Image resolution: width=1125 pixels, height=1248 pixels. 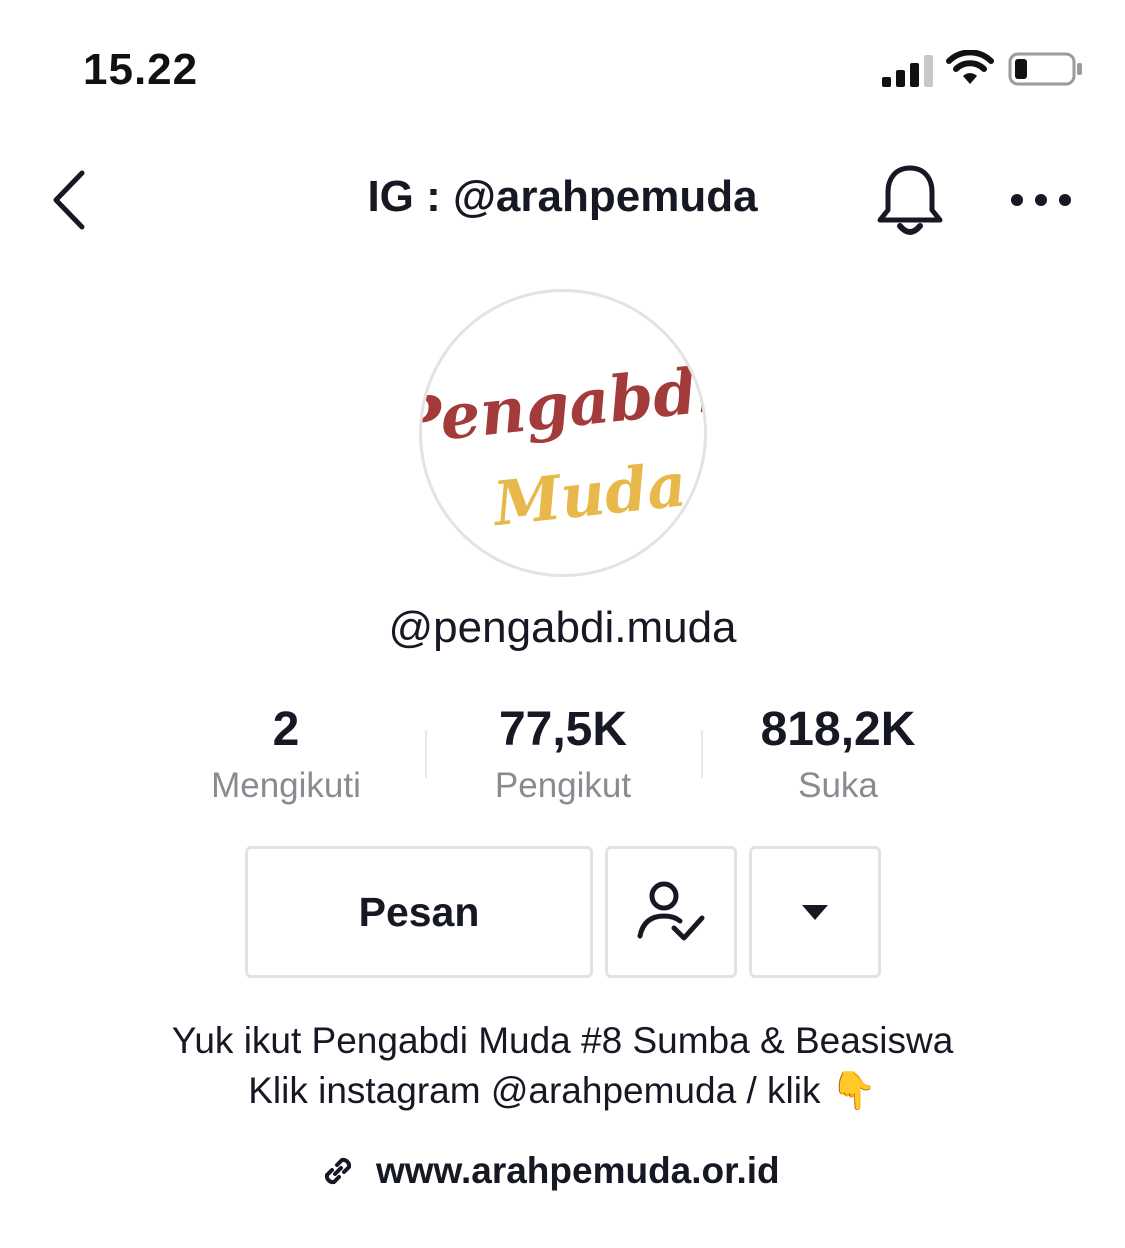 What do you see at coordinates (588, 494) in the screenshot?
I see `avatar-text-line2: Muda` at bounding box center [588, 494].